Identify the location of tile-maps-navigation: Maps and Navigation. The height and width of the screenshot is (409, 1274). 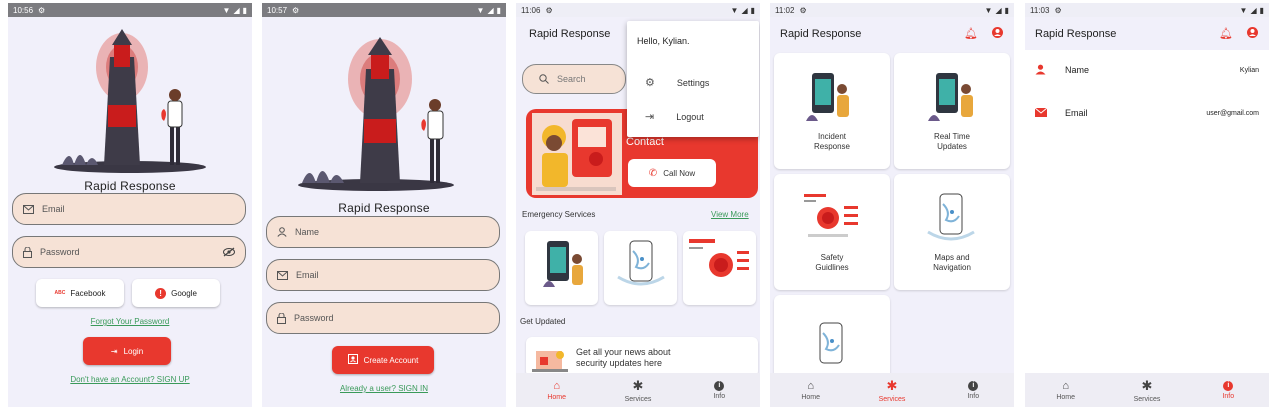
(952, 232).